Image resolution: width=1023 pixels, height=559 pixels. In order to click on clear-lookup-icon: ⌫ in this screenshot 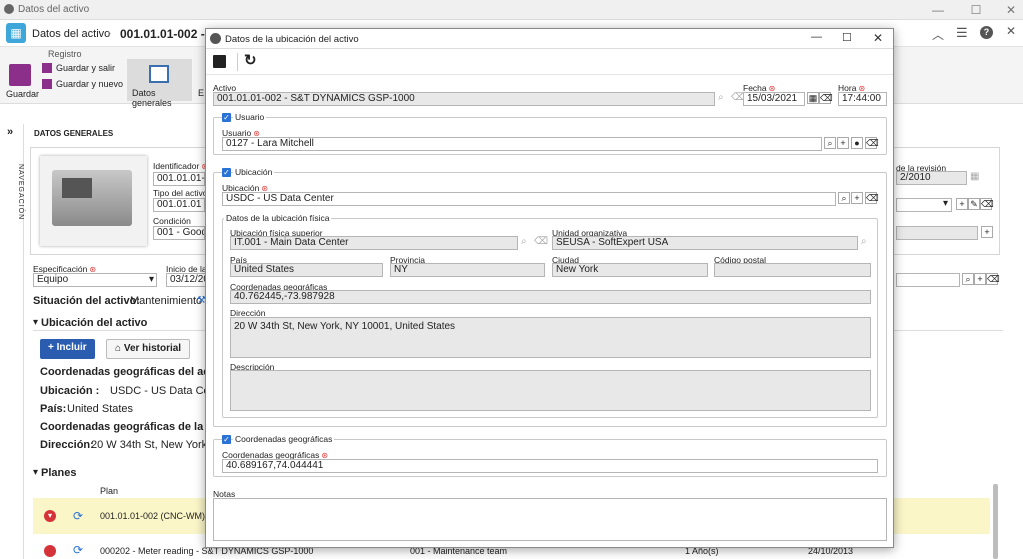, I will do `click(993, 279)`.